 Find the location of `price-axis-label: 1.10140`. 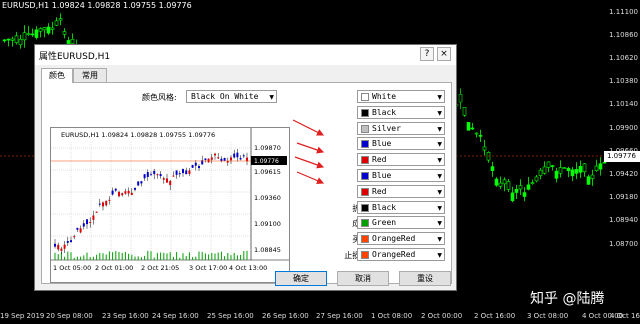

price-axis-label: 1.10140 is located at coordinates (623, 104).